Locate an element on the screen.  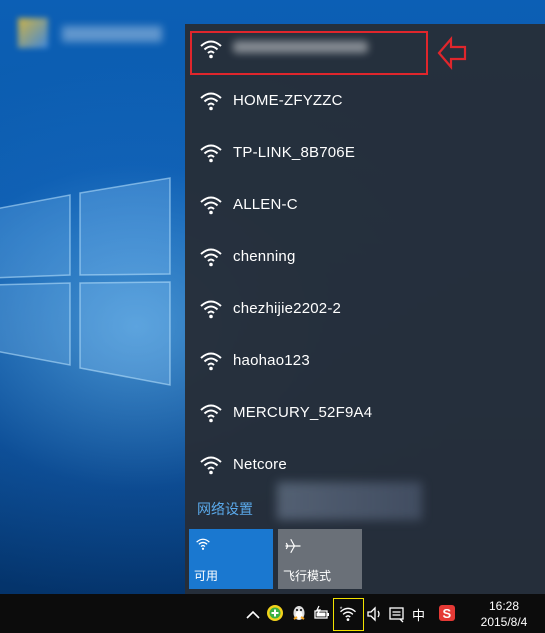
svg-text: S is located at coordinates (447, 613).